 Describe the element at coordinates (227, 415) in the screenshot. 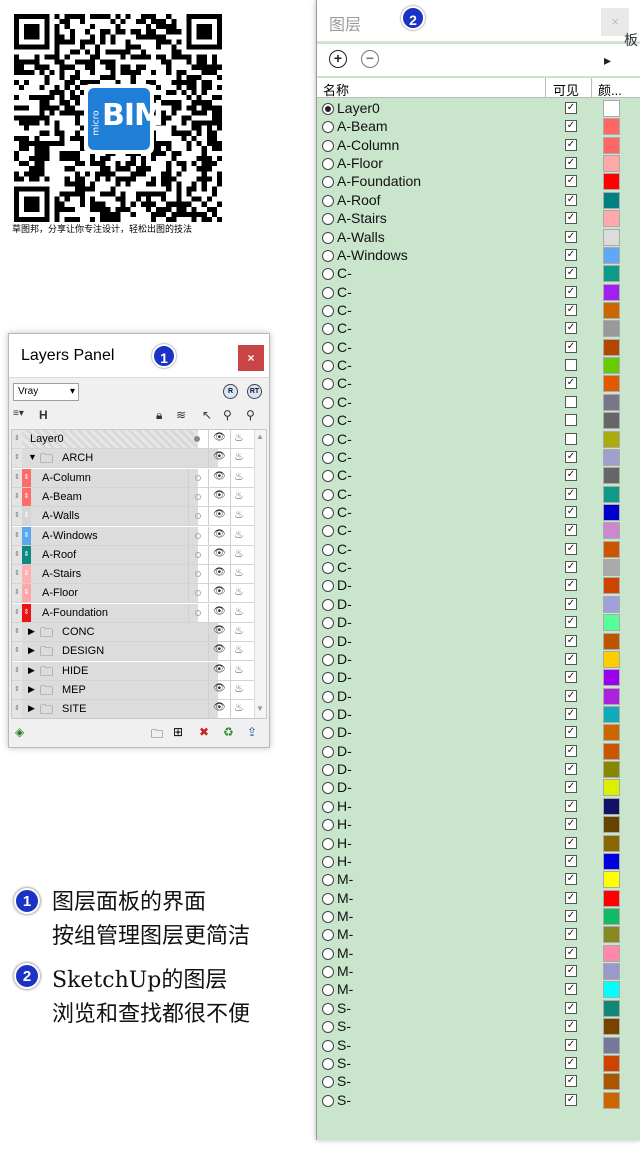

I see `eyedropper-icon: ⚲` at that location.